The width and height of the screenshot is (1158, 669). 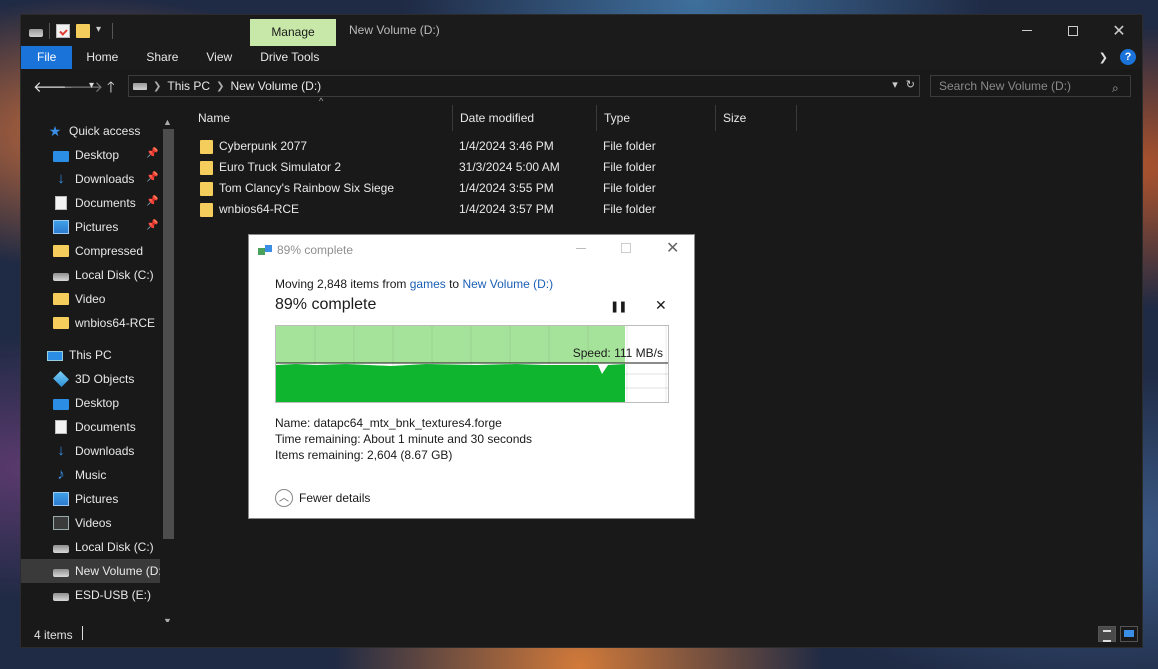 I want to click on sidebar-item-esd-usb-e: ESD-USB (E:), so click(x=98, y=595).